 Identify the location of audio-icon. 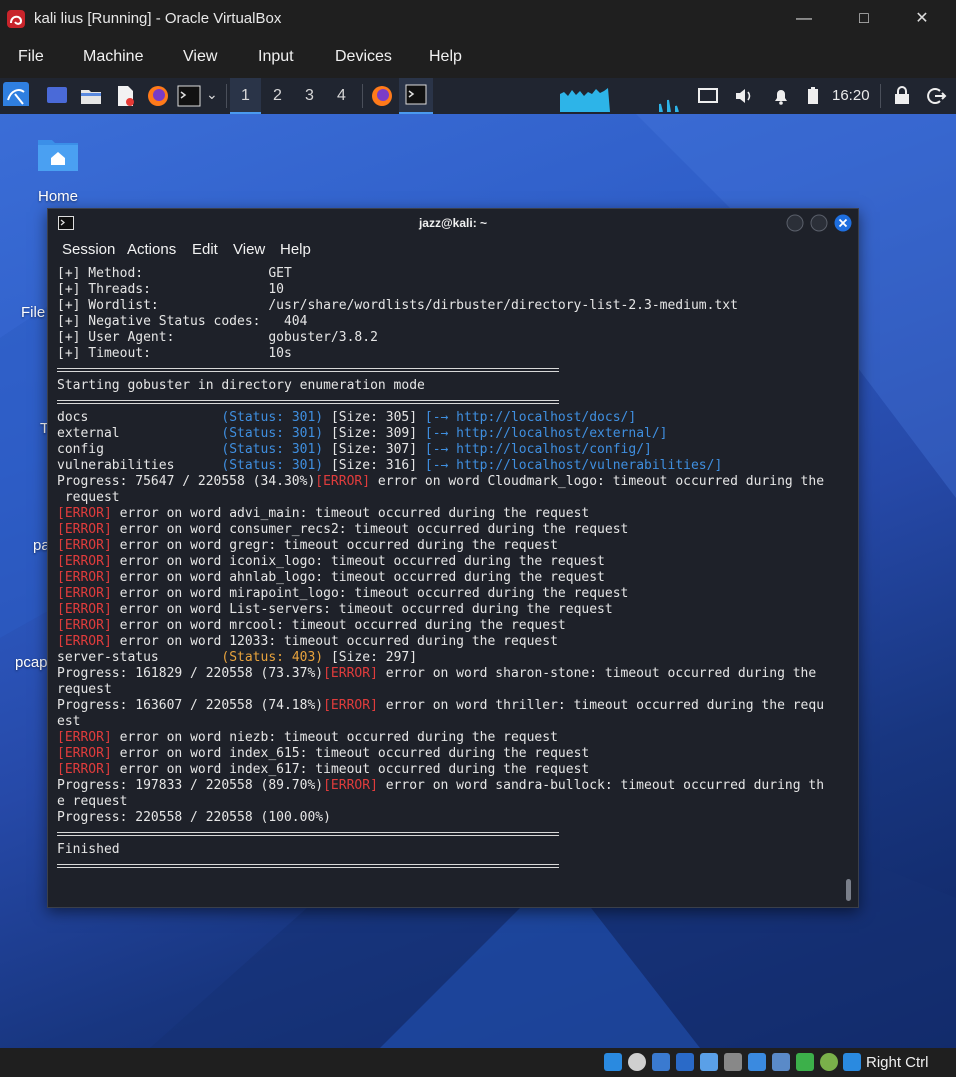
(661, 1062).